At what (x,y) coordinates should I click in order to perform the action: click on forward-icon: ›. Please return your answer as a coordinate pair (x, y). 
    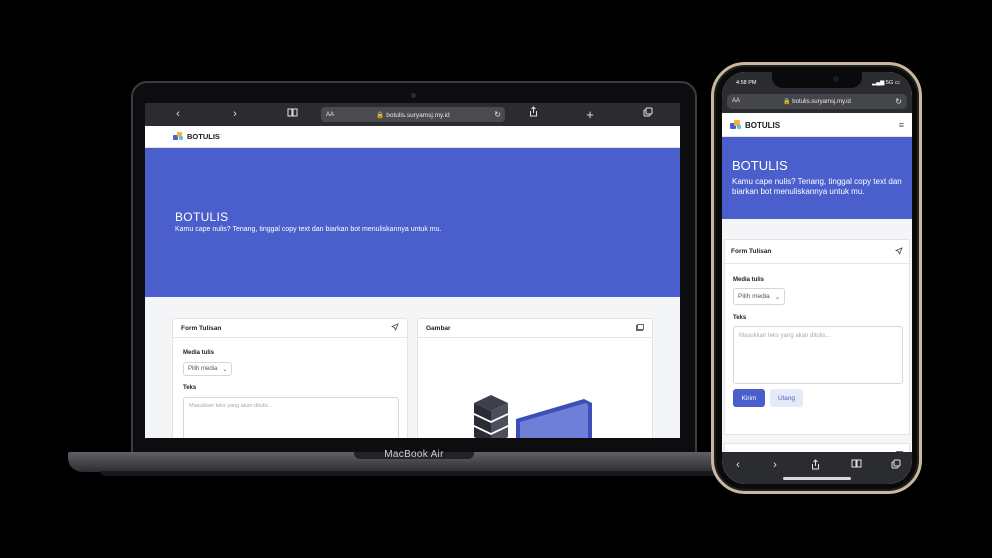
    Looking at the image, I should click on (235, 114).